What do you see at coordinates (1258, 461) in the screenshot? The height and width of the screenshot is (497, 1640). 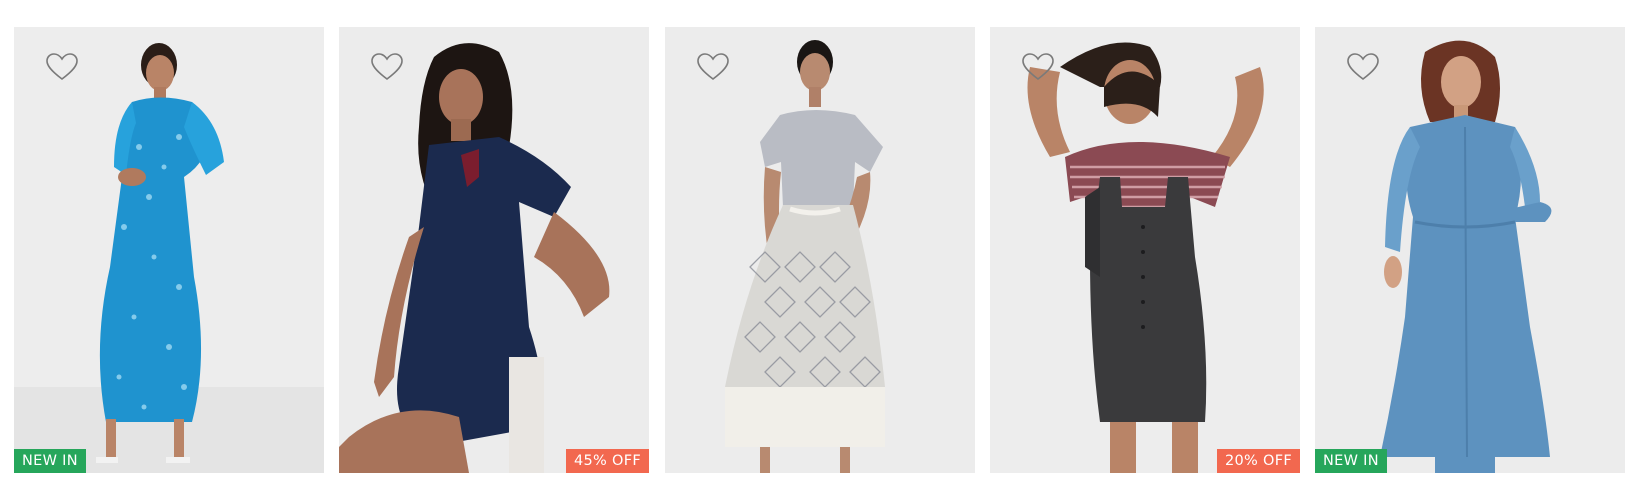 I see `product-badge: 20% OFF` at bounding box center [1258, 461].